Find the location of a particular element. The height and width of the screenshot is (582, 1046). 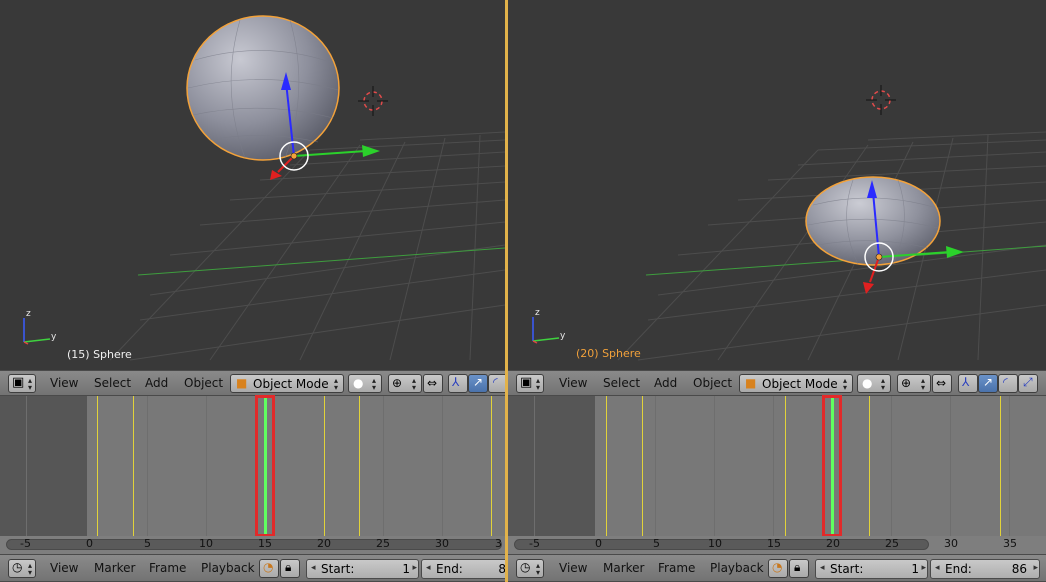

active-object-label: (20) Sphere is located at coordinates (608, 353).